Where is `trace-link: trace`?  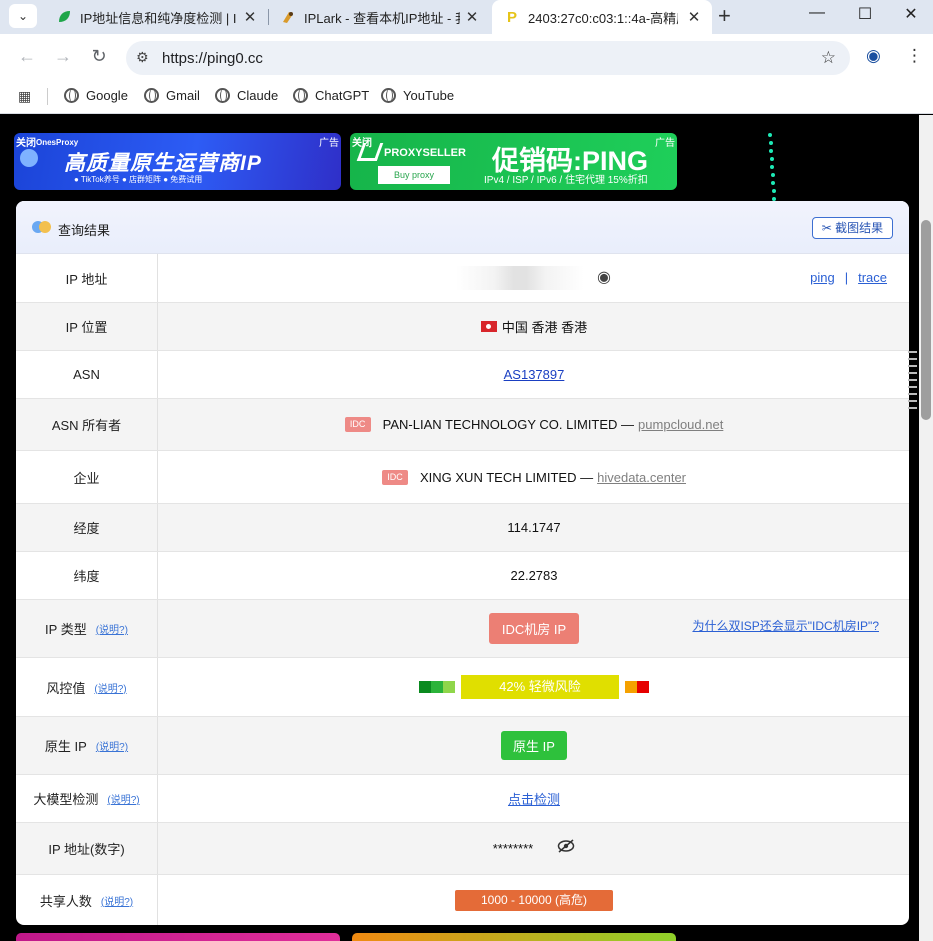
trace-link: trace is located at coordinates (872, 277).